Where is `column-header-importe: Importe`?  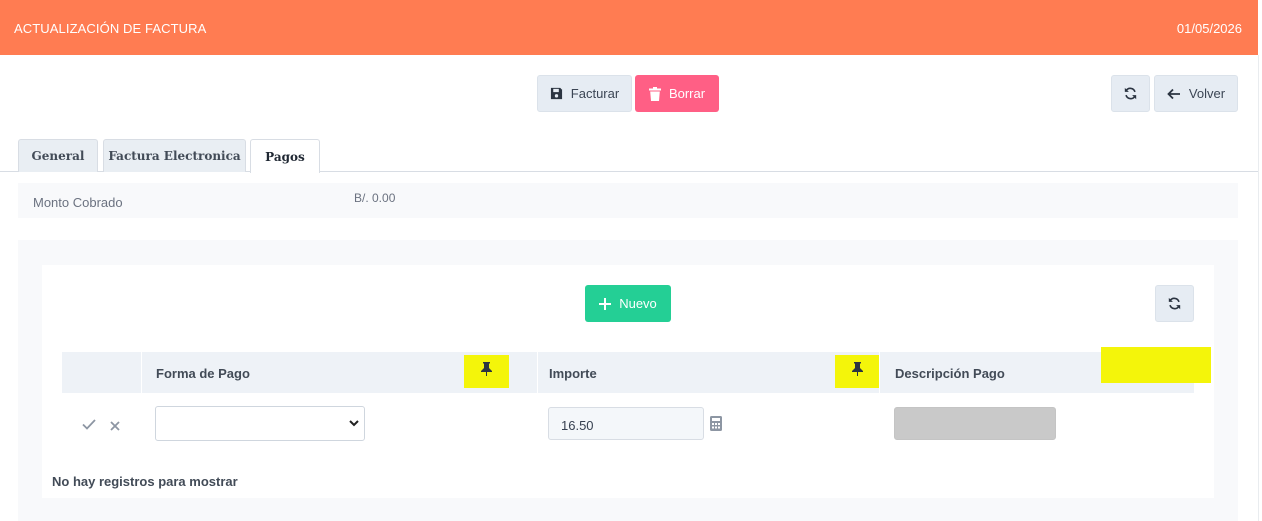
column-header-importe: Importe is located at coordinates (573, 373).